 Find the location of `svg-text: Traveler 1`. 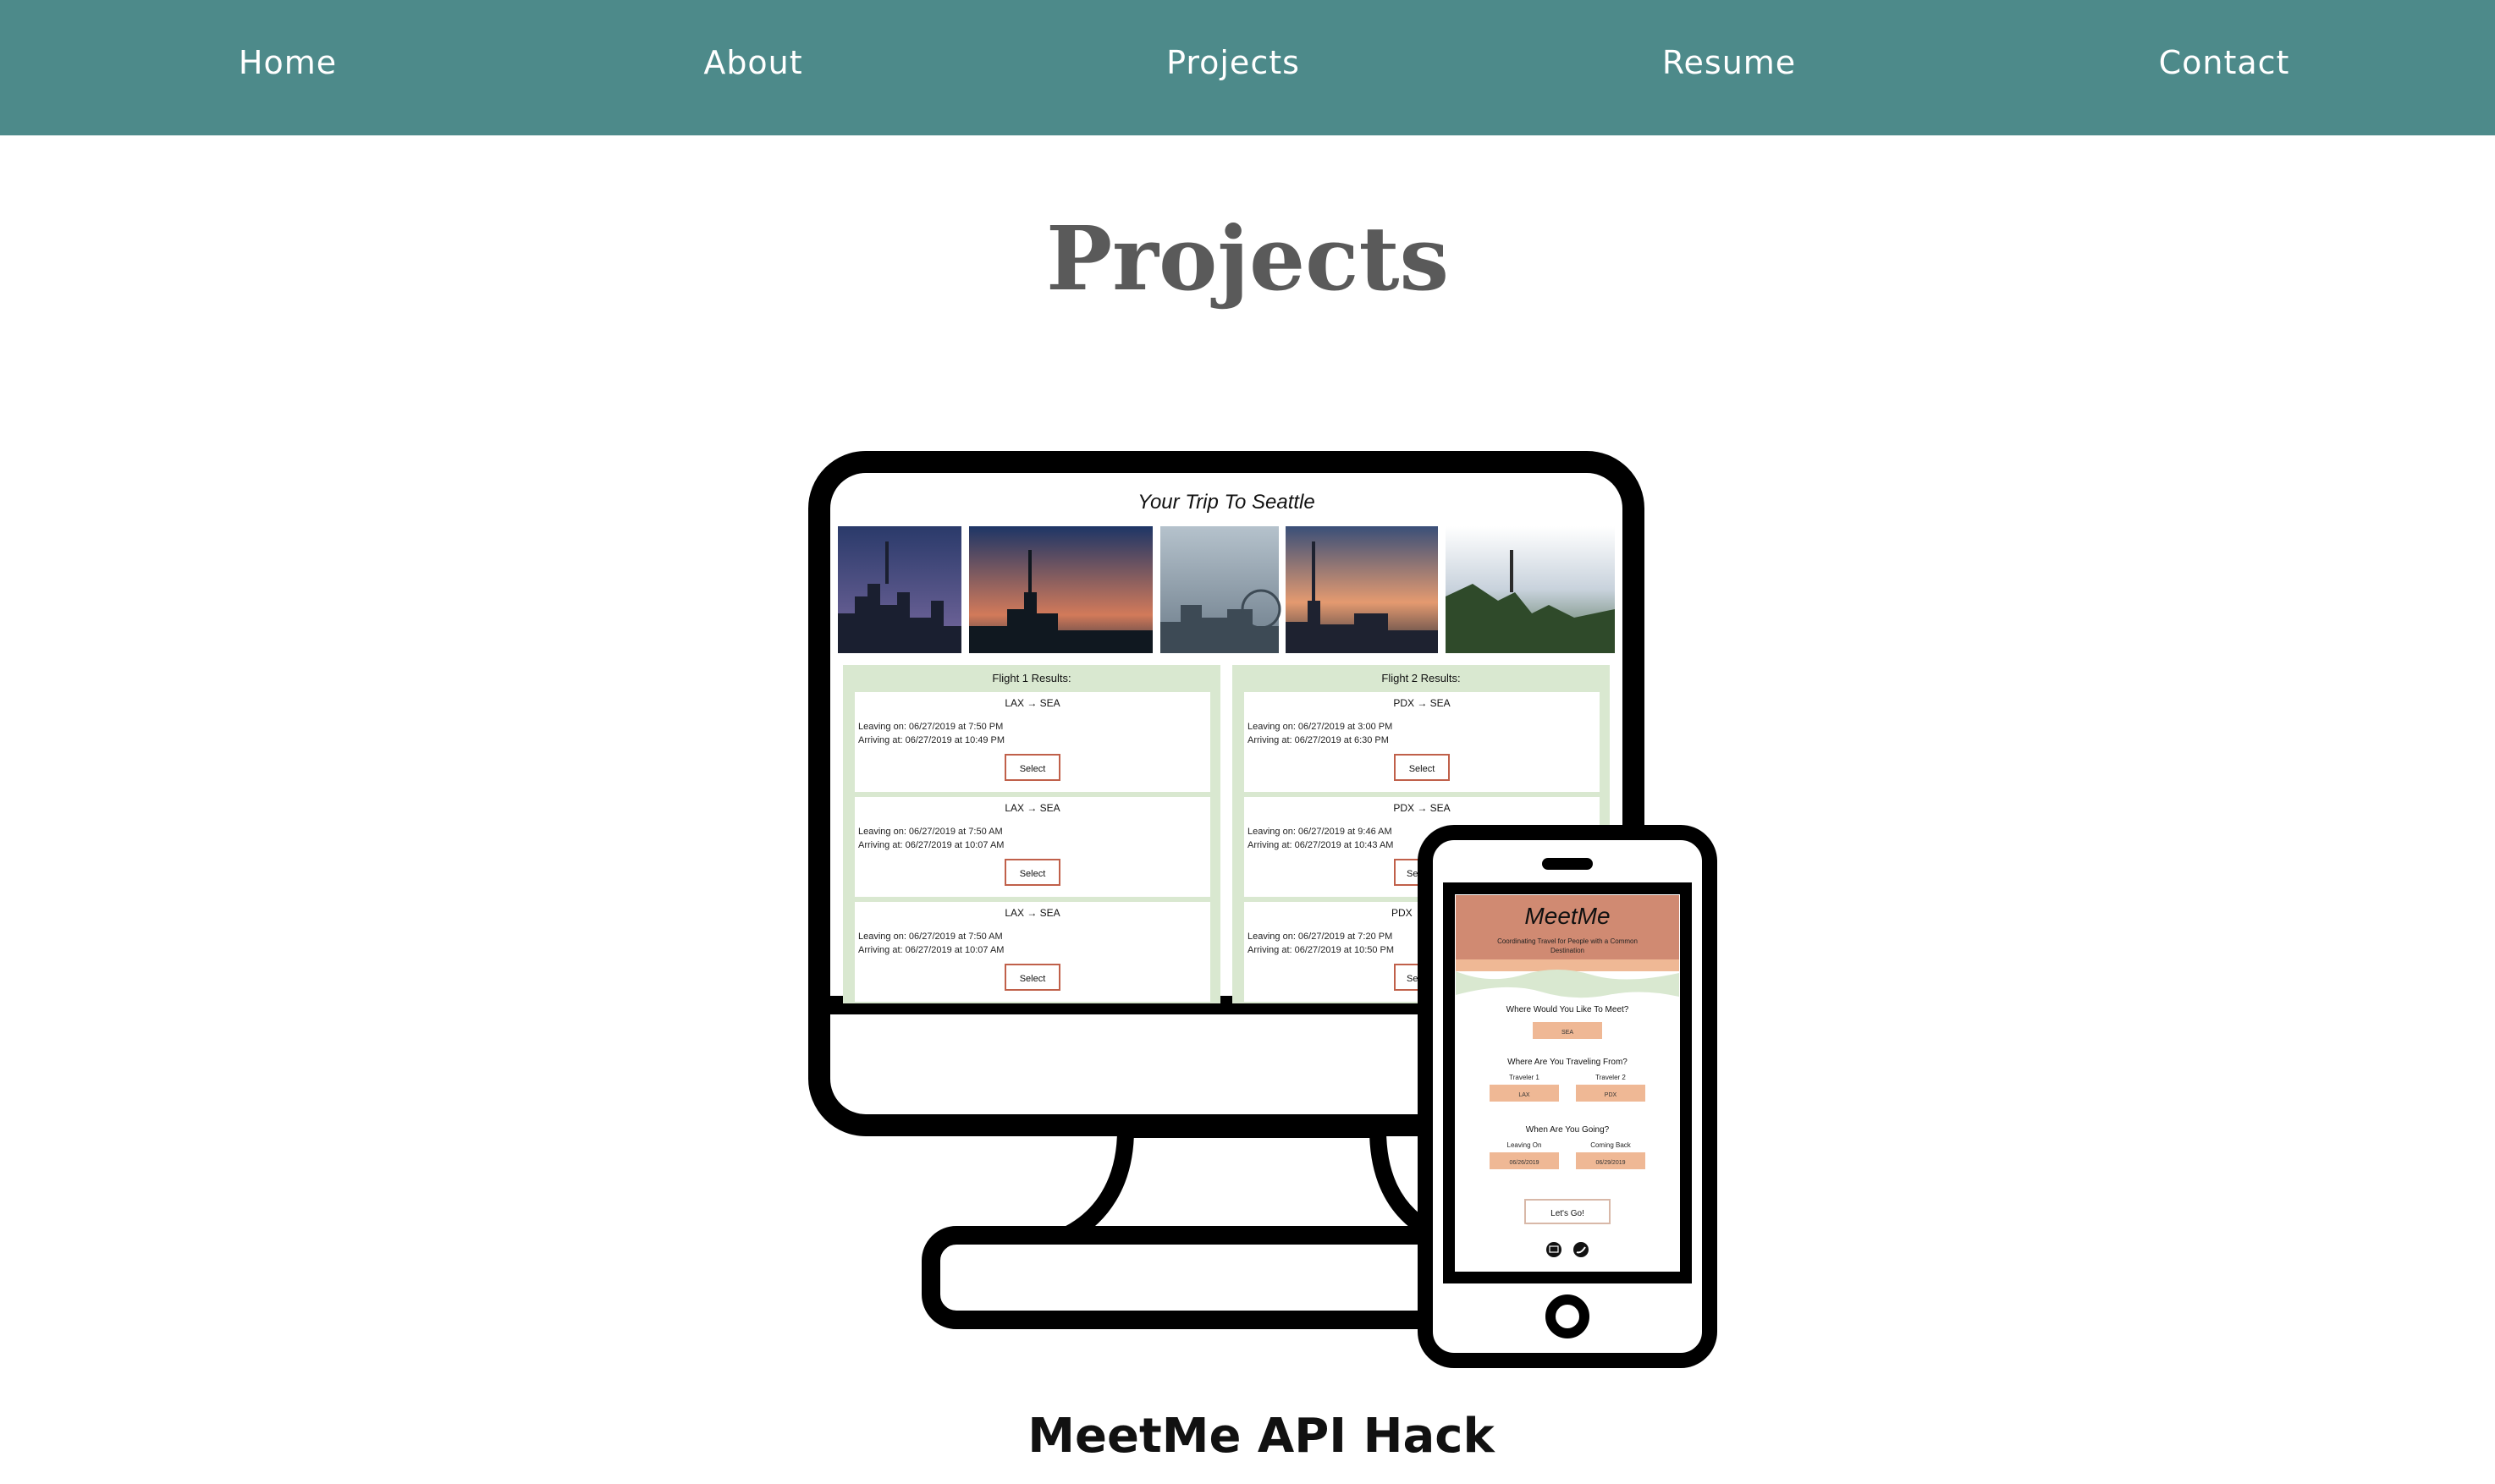

svg-text: Traveler 1 is located at coordinates (1524, 1077).